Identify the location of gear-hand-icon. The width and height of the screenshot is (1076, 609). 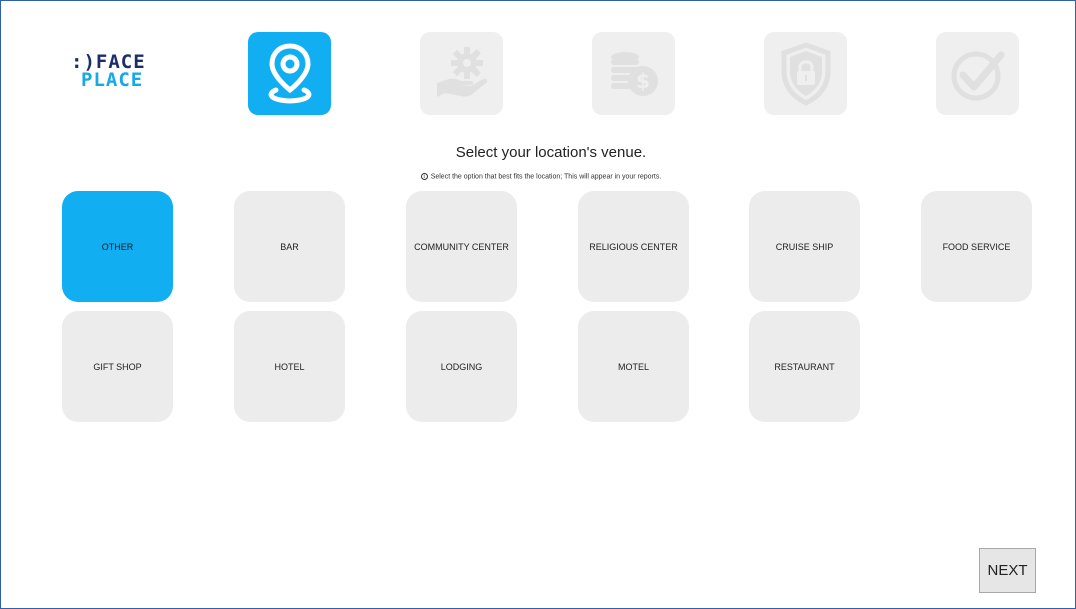
(461, 71).